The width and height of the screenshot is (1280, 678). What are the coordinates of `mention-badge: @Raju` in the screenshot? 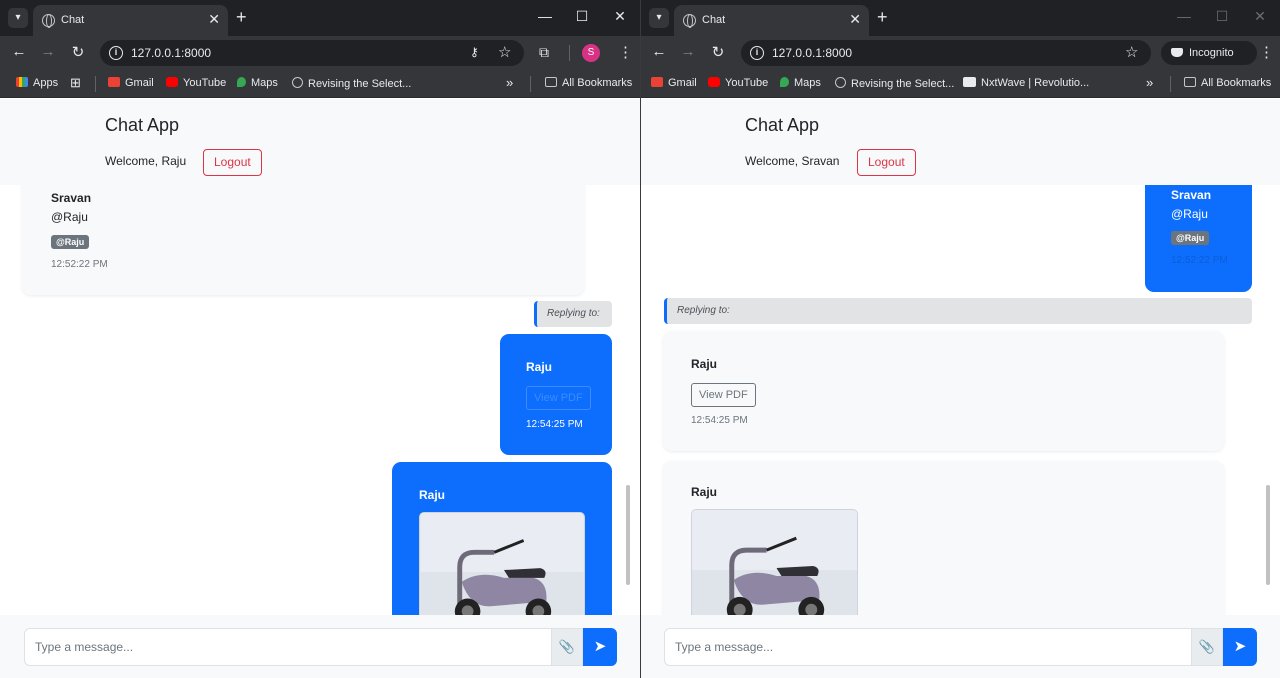 It's located at (1190, 238).